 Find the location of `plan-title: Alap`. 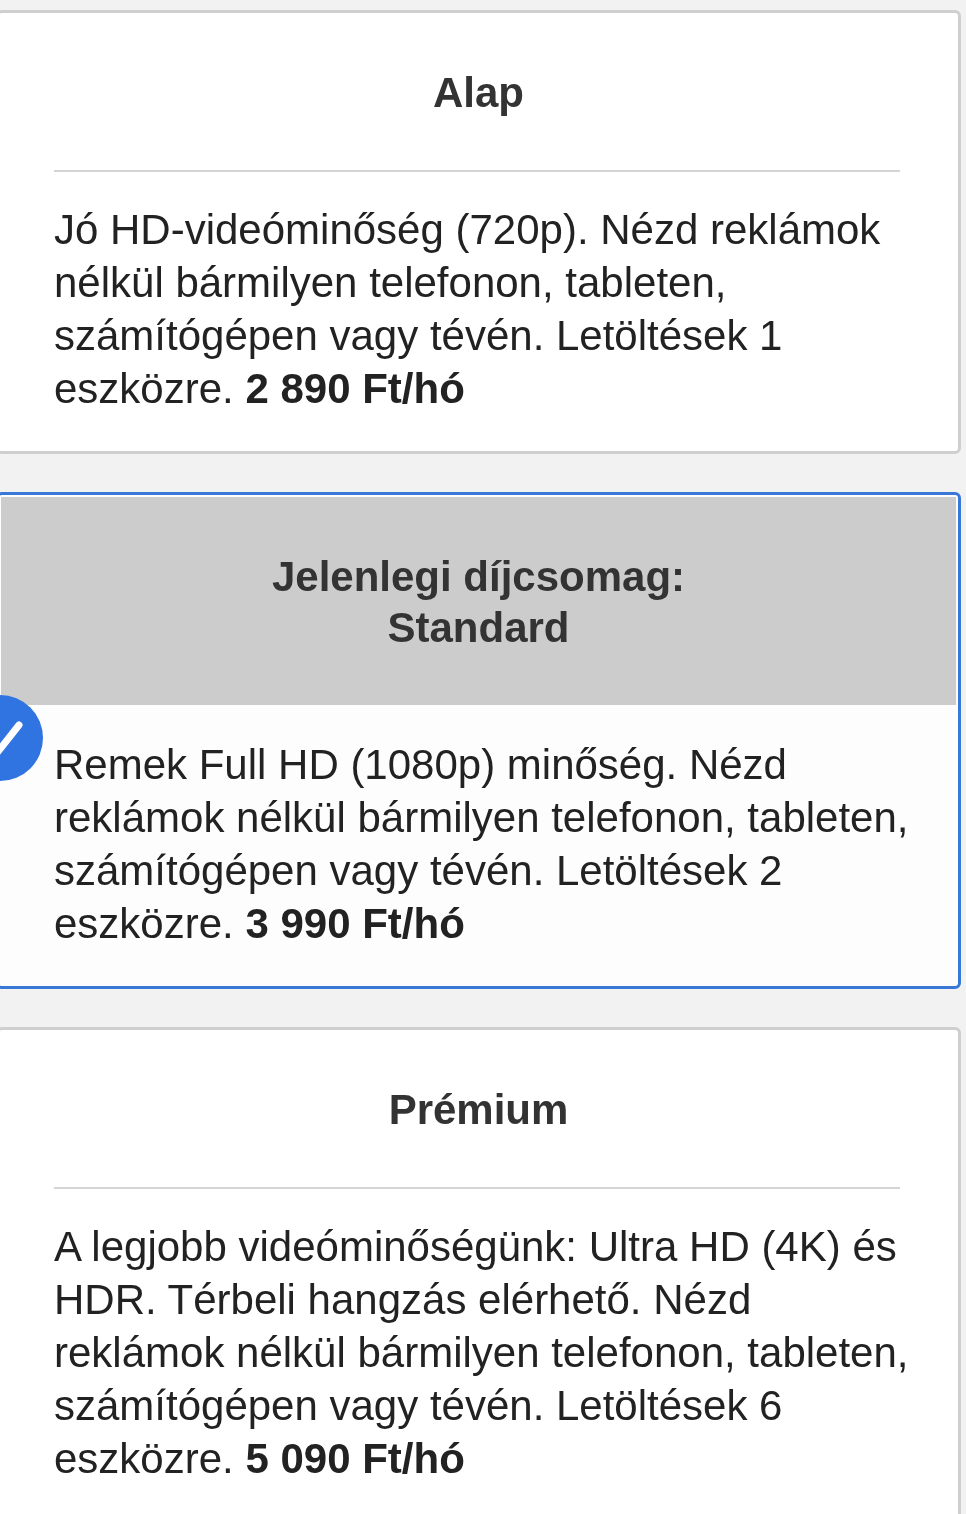

plan-title: Alap is located at coordinates (478, 93).